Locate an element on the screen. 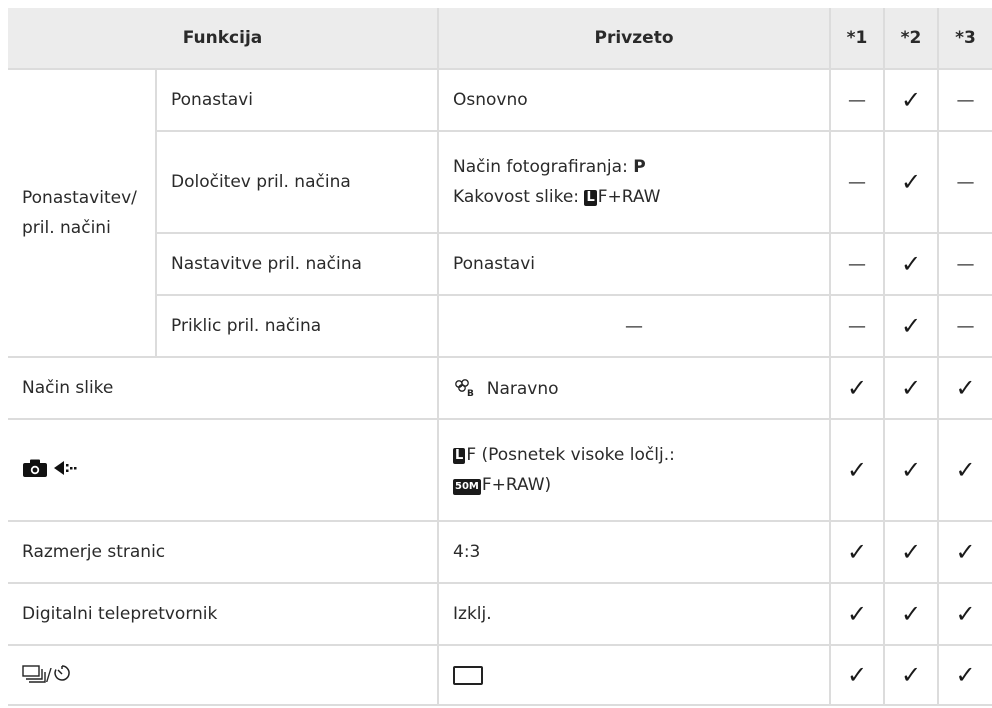 This screenshot has width=992, height=708. row-name: Način slike is located at coordinates (224, 388).